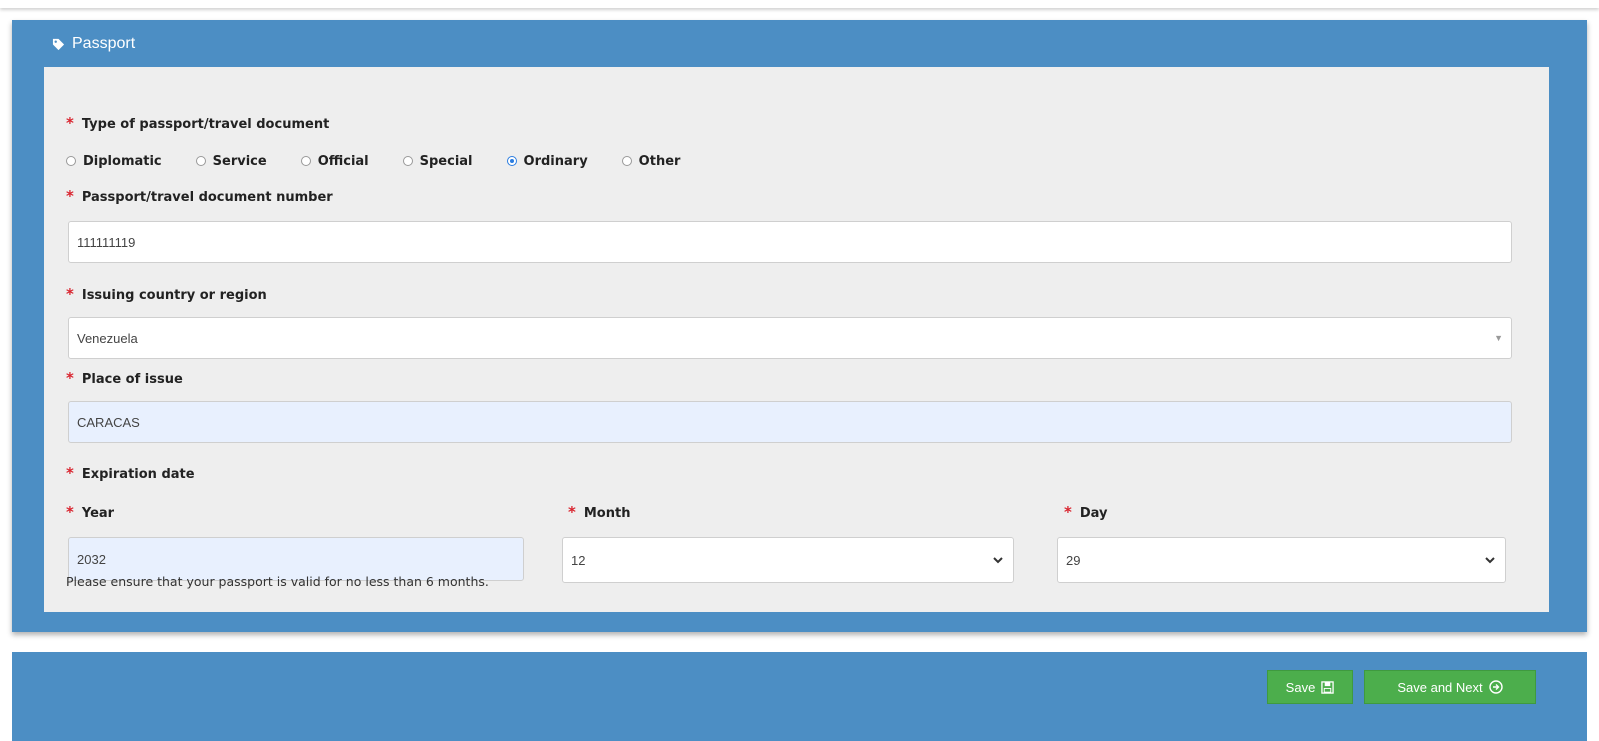  What do you see at coordinates (1300, 687) in the screenshot?
I see `save-button-label: Save` at bounding box center [1300, 687].